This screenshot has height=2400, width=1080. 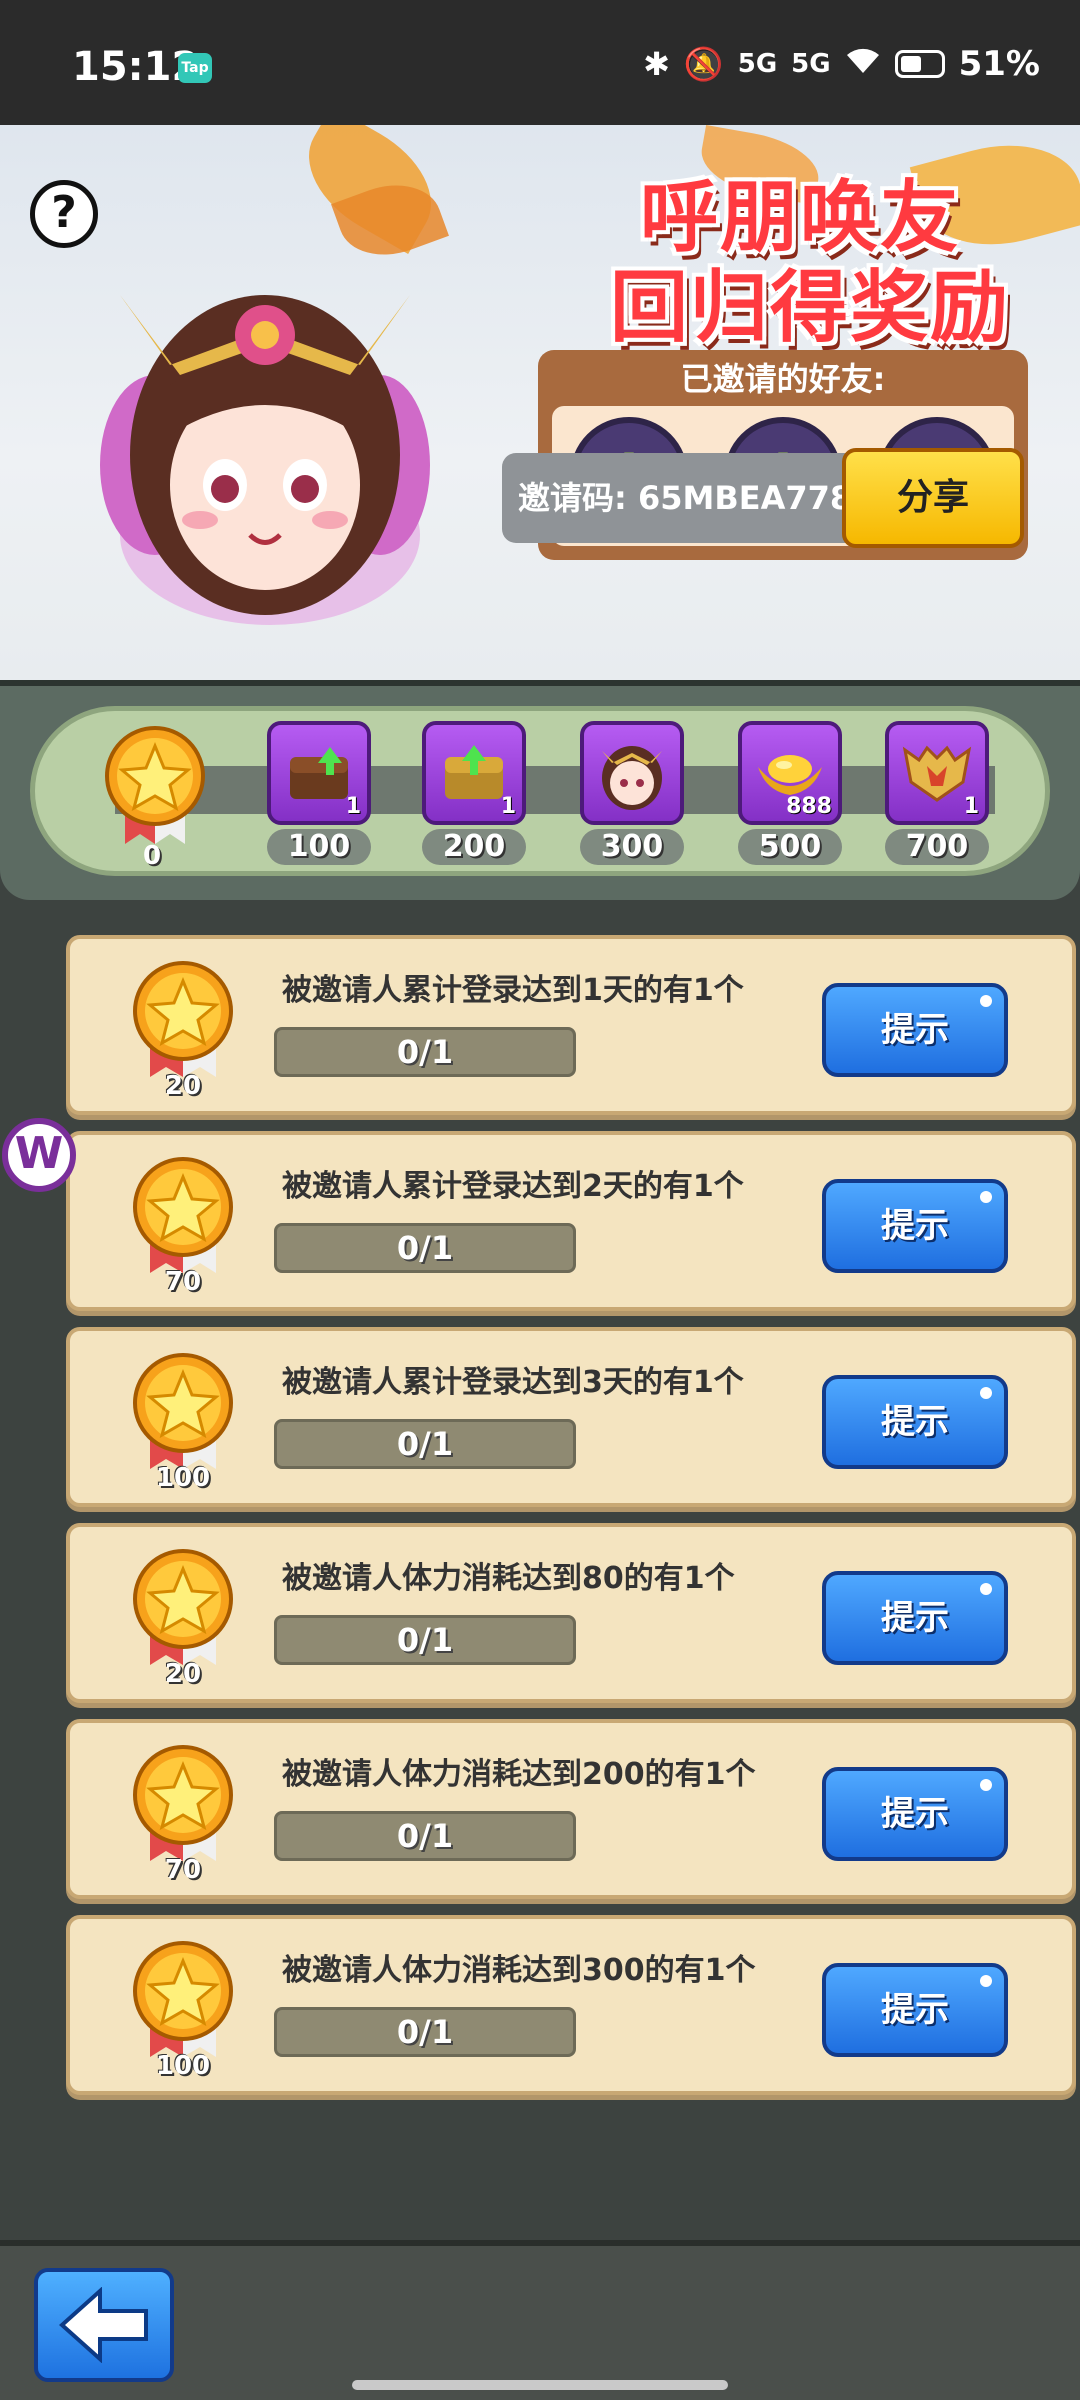 What do you see at coordinates (682, 498) in the screenshot?
I see `invite-code: 邀请码: 65MBEA778` at bounding box center [682, 498].